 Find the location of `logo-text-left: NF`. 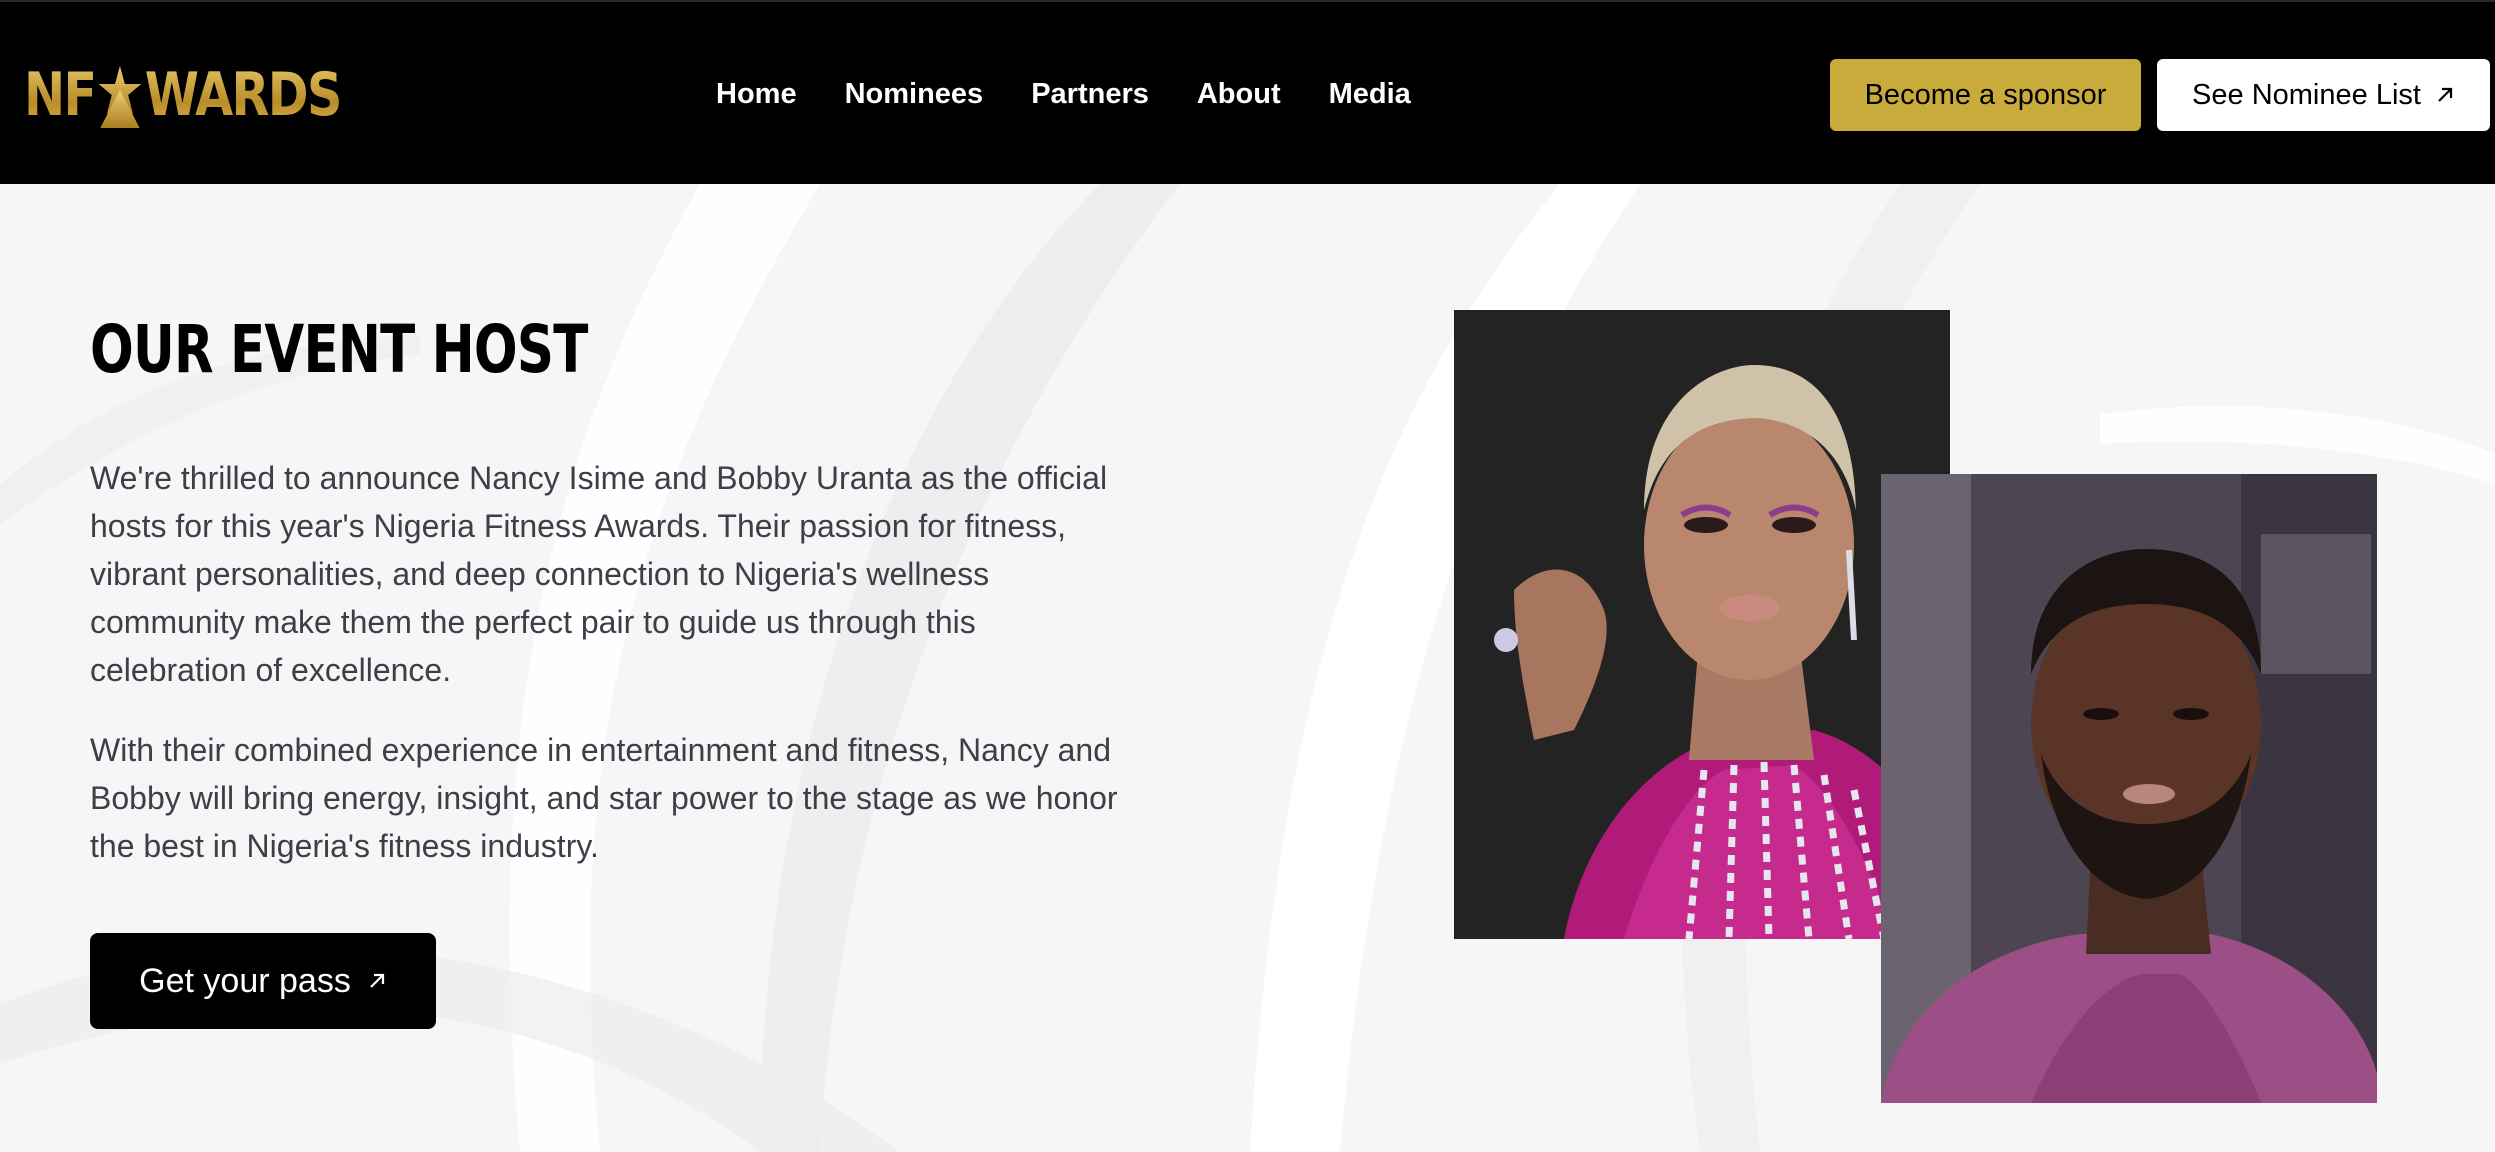

logo-text-left: NF is located at coordinates (60, 95).